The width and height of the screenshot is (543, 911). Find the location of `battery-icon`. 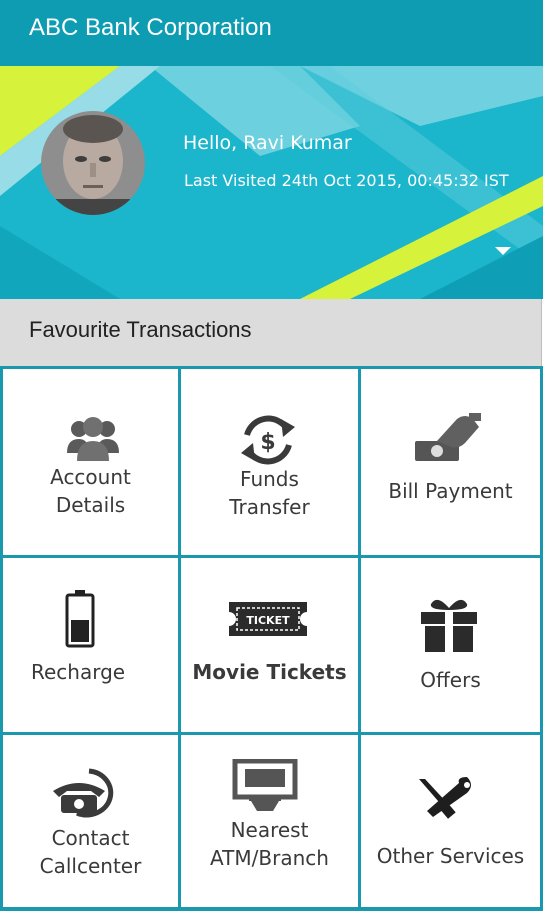

battery-icon is located at coordinates (80, 619).